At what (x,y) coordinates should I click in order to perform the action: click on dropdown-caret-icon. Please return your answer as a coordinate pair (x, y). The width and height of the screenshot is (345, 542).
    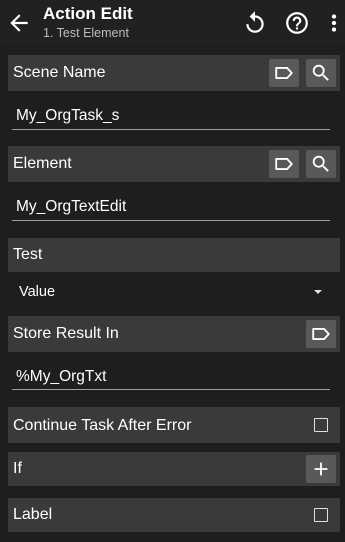
    Looking at the image, I should click on (318, 292).